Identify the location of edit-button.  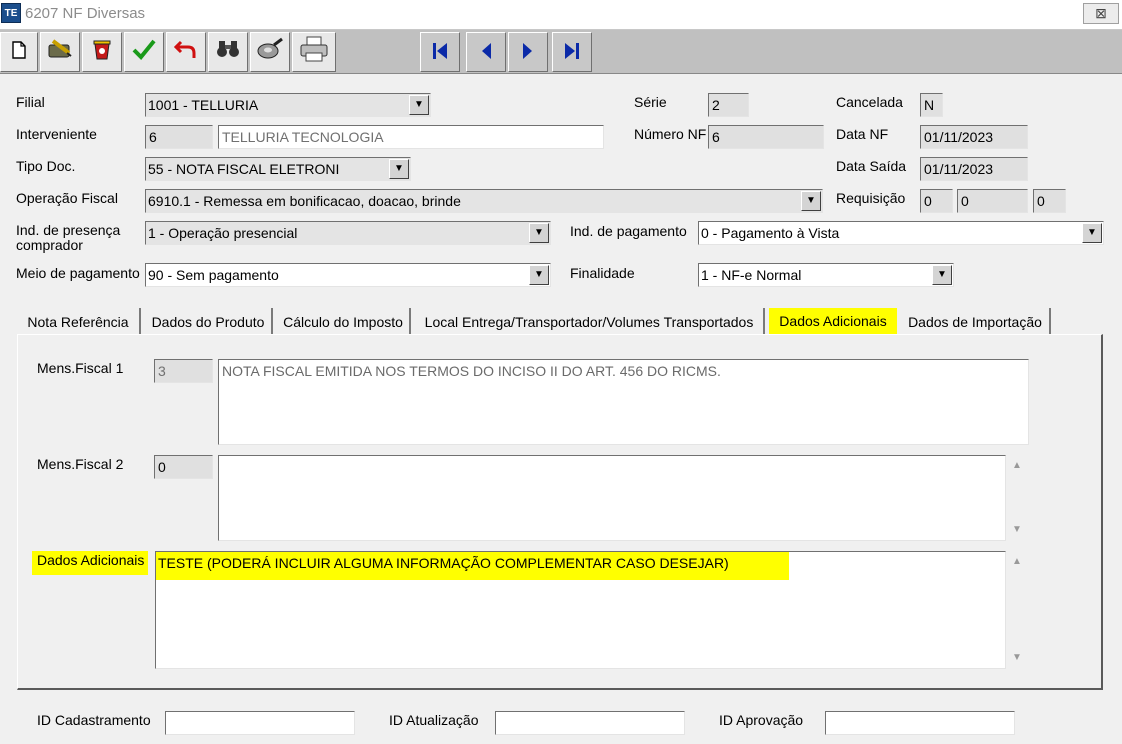
(60, 52).